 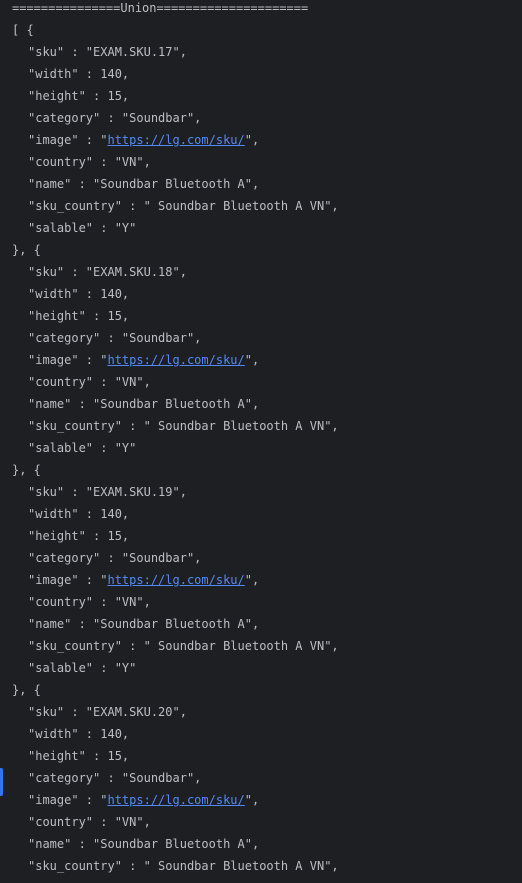 I want to click on record-sku: "sku" : "EXAM.SKU.20",, so click(x=107, y=712).